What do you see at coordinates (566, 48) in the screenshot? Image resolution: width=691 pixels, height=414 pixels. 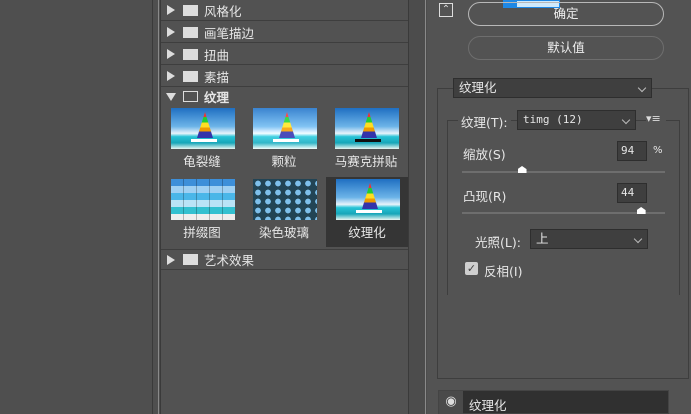 I see `default-button: 默认值` at bounding box center [566, 48].